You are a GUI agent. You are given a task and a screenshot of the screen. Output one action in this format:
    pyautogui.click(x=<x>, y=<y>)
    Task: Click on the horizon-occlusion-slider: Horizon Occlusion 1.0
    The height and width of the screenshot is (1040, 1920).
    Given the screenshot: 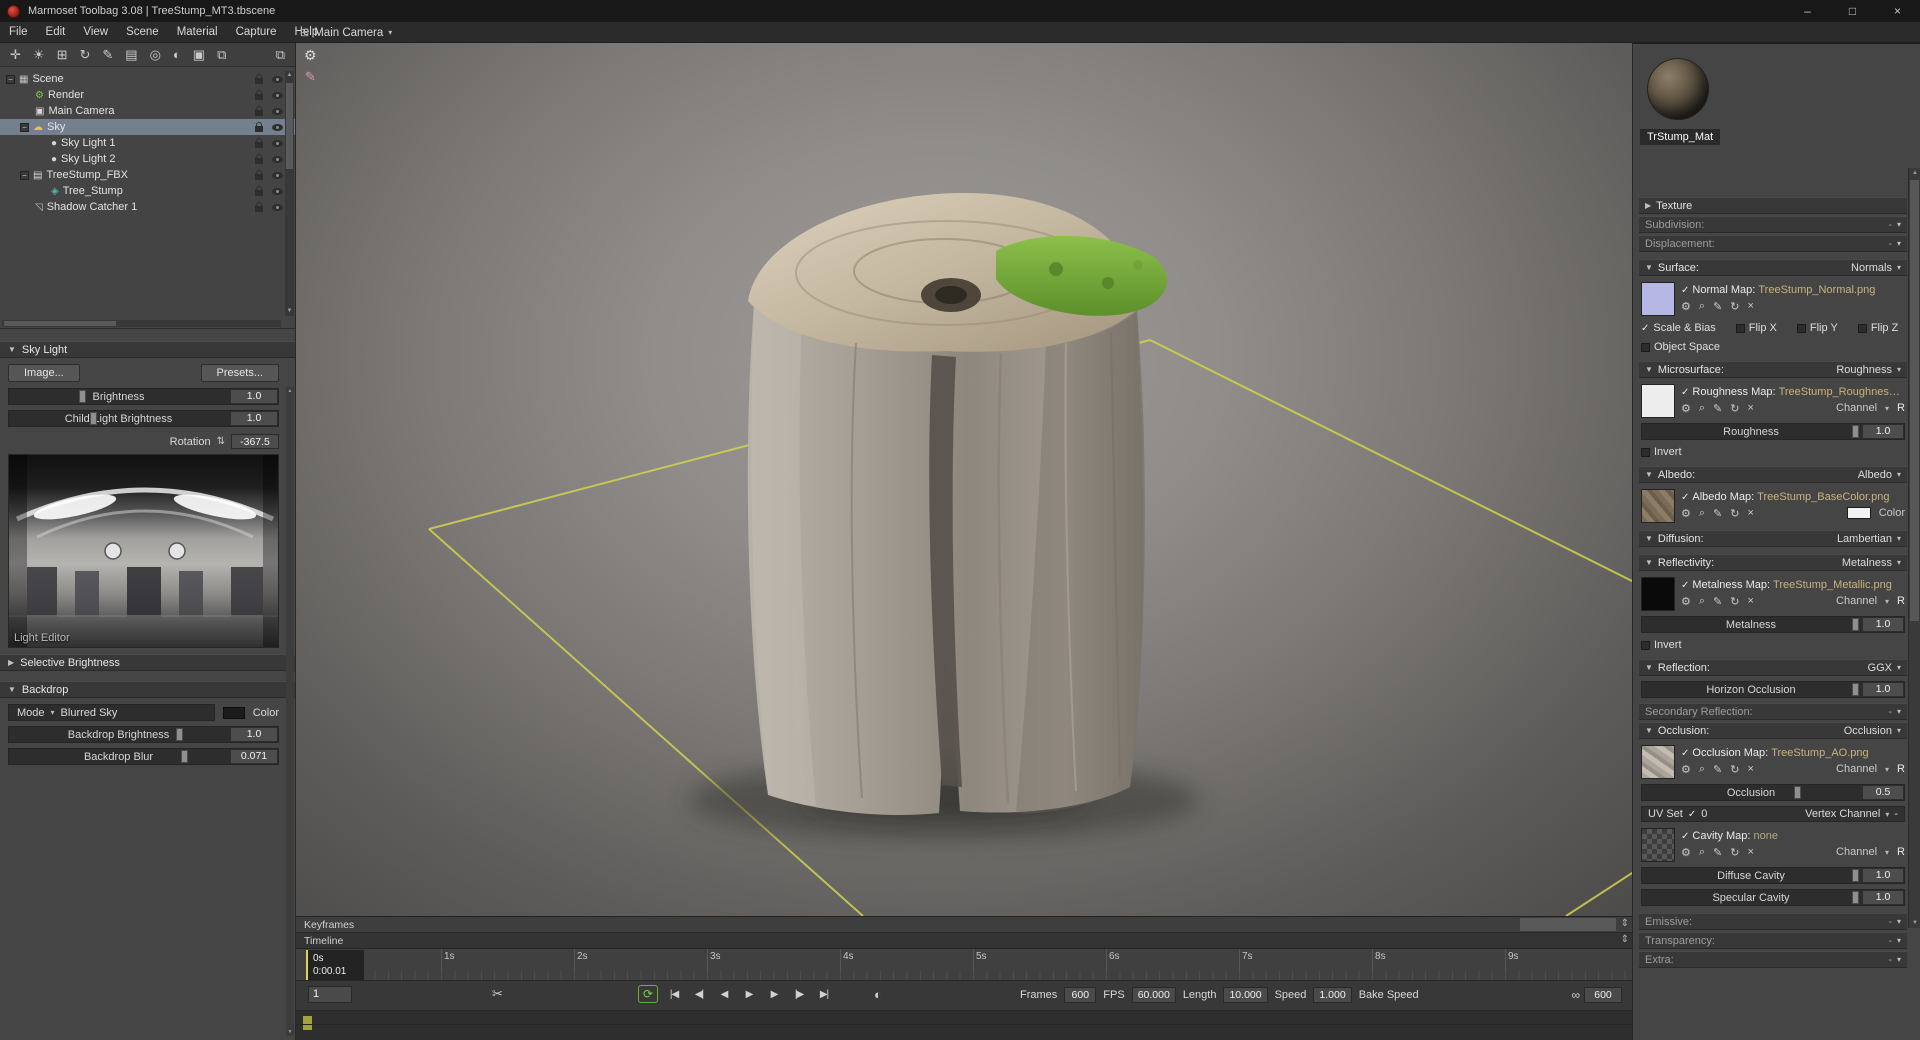 What is the action you would take?
    pyautogui.click(x=1773, y=689)
    